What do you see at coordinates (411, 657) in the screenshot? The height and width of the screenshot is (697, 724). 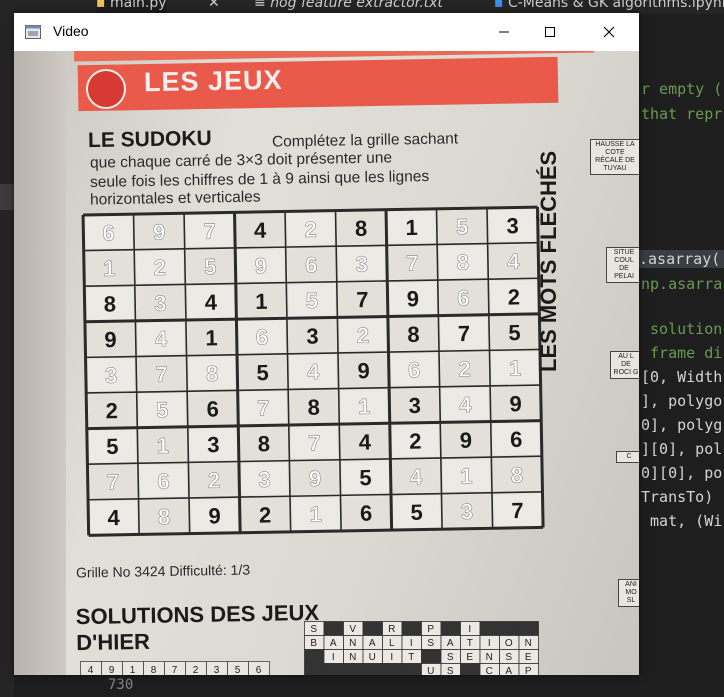 I see `crossword-letter: T` at bounding box center [411, 657].